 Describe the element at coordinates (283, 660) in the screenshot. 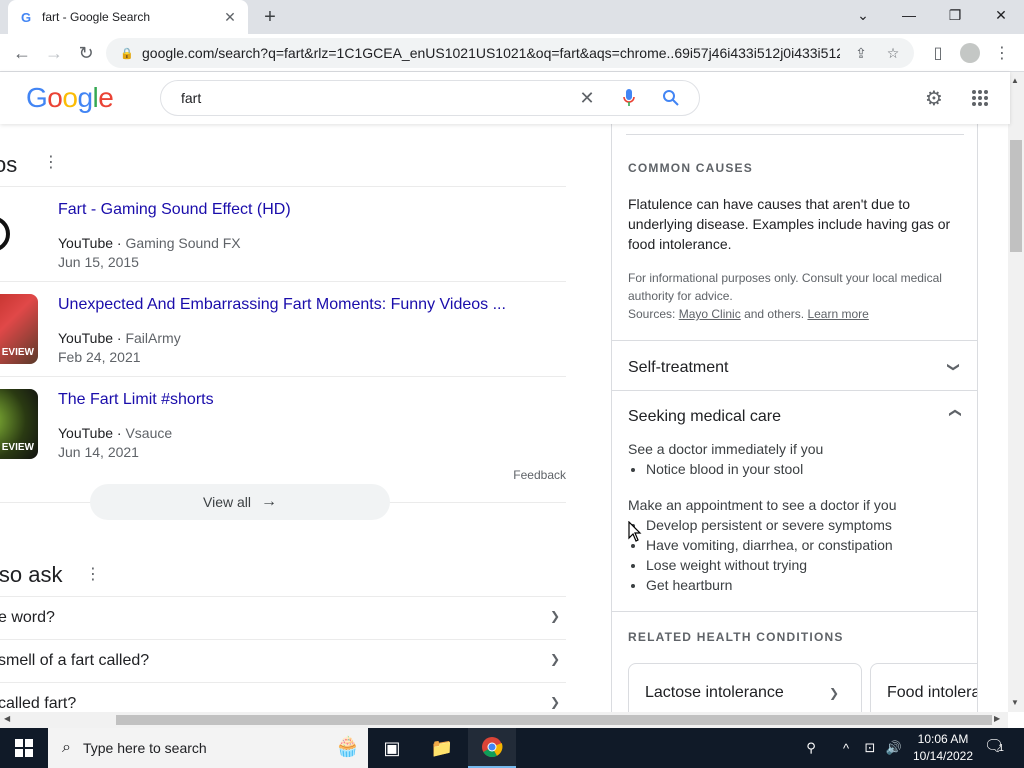

I see `paa-question: smell of a fart called? ❯` at that location.